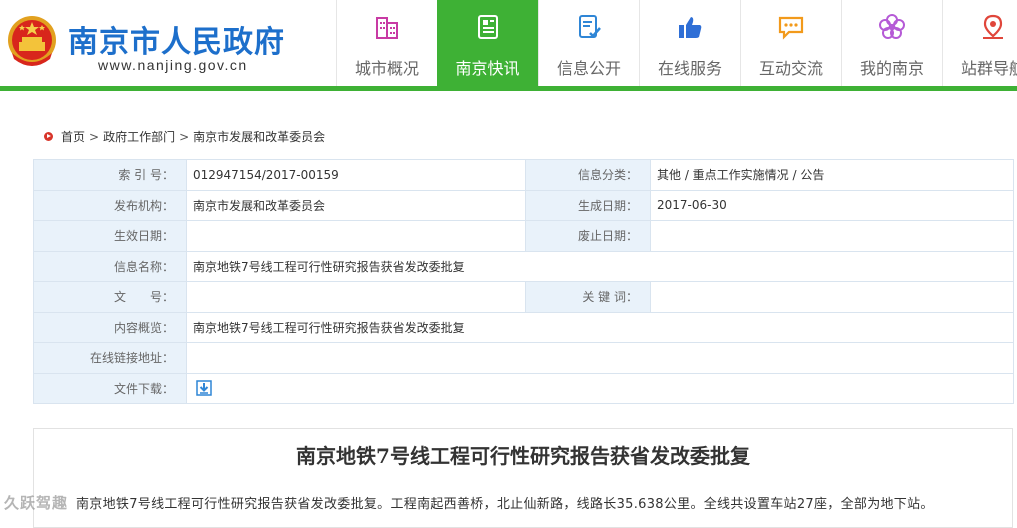 This screenshot has height=528, width=1017. I want to click on table-row: 发布机构： 南京市发展和改革委员会 生成日期： 2017-06-30, so click(523, 205).